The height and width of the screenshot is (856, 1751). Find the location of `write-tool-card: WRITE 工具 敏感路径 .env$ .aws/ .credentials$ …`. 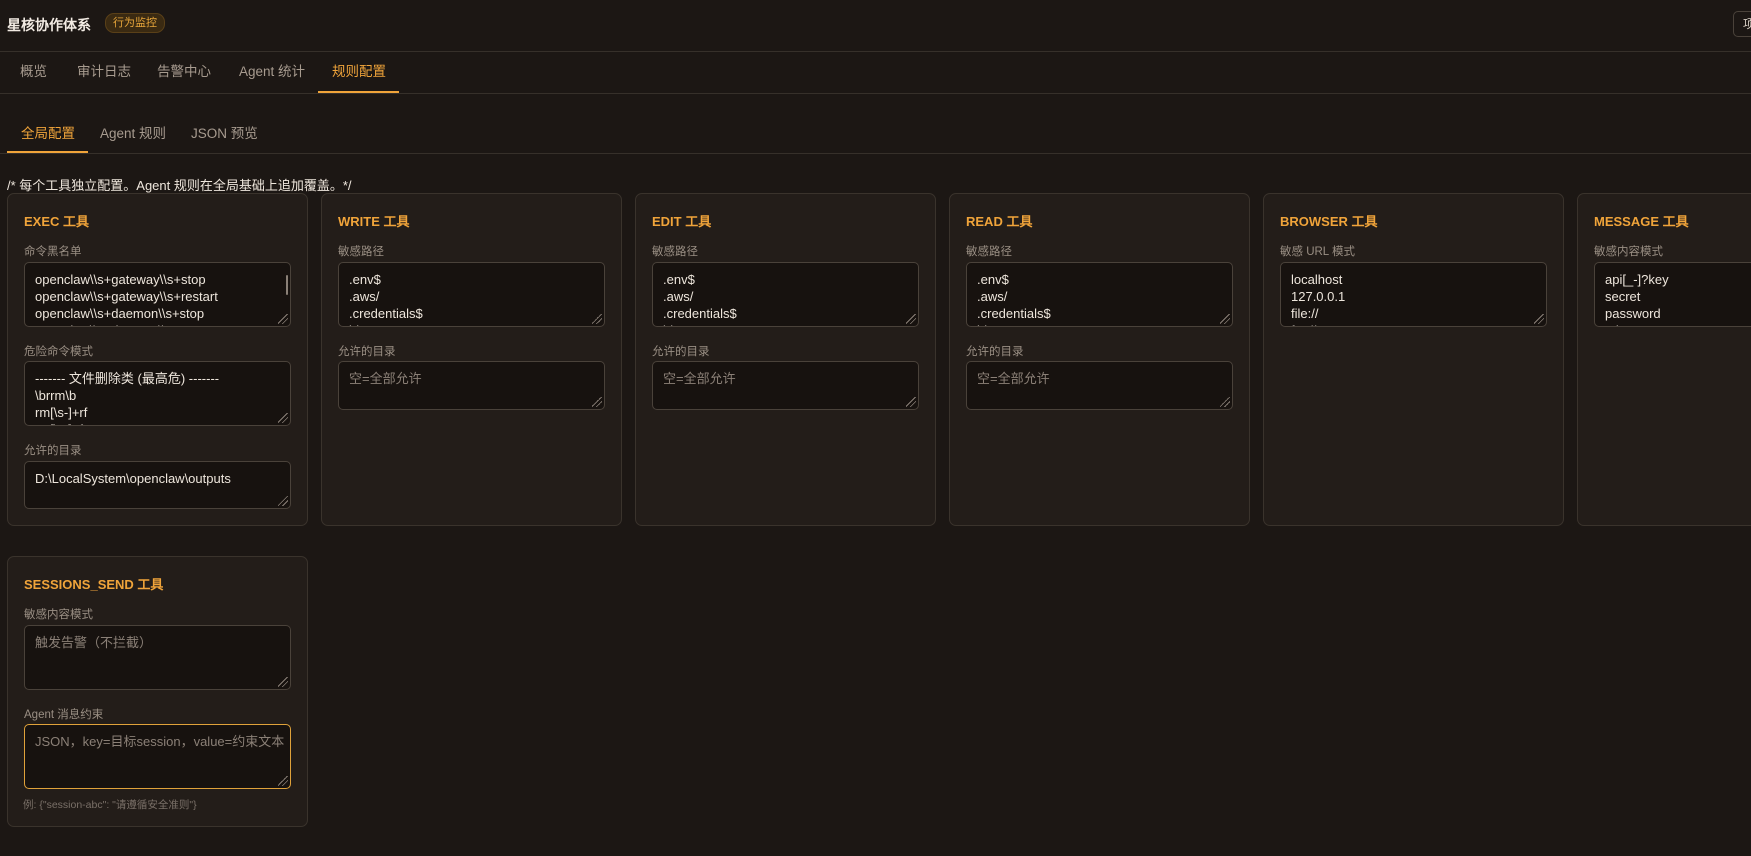

write-tool-card: WRITE 工具 敏感路径 .env$ .aws/ .credentials$ … is located at coordinates (471, 359).